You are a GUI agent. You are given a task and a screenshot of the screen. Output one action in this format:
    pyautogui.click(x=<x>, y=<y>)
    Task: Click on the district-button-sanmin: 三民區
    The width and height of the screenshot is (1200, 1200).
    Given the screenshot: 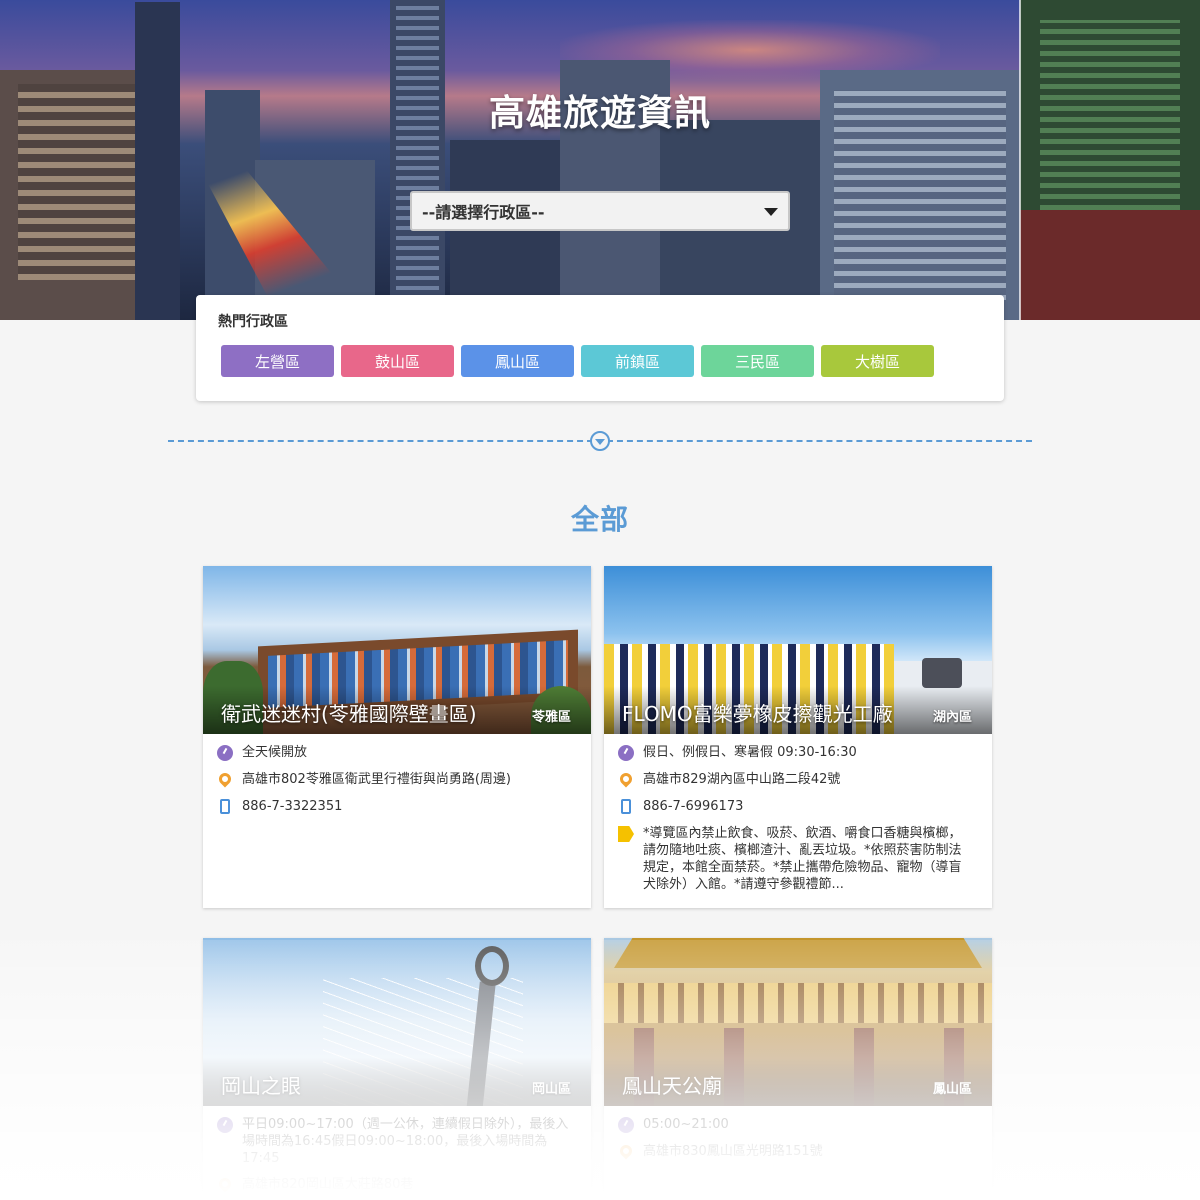 What is the action you would take?
    pyautogui.click(x=757, y=361)
    